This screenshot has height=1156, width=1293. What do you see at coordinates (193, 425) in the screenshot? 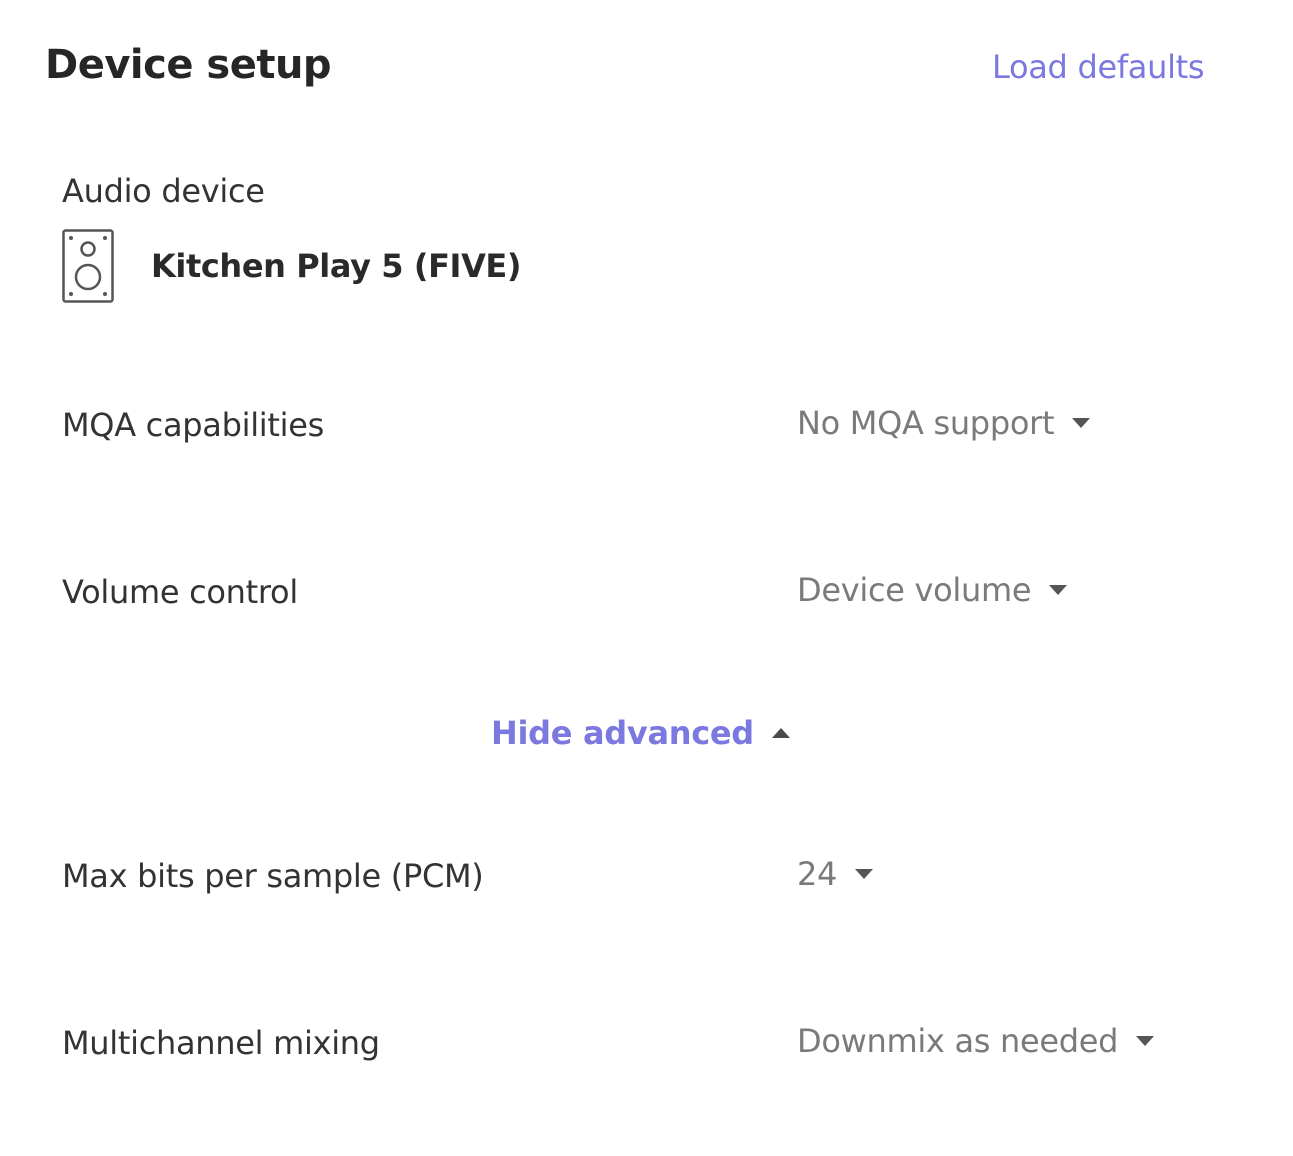
I see `mqa-capabilities-label: MQA capabilities` at bounding box center [193, 425].